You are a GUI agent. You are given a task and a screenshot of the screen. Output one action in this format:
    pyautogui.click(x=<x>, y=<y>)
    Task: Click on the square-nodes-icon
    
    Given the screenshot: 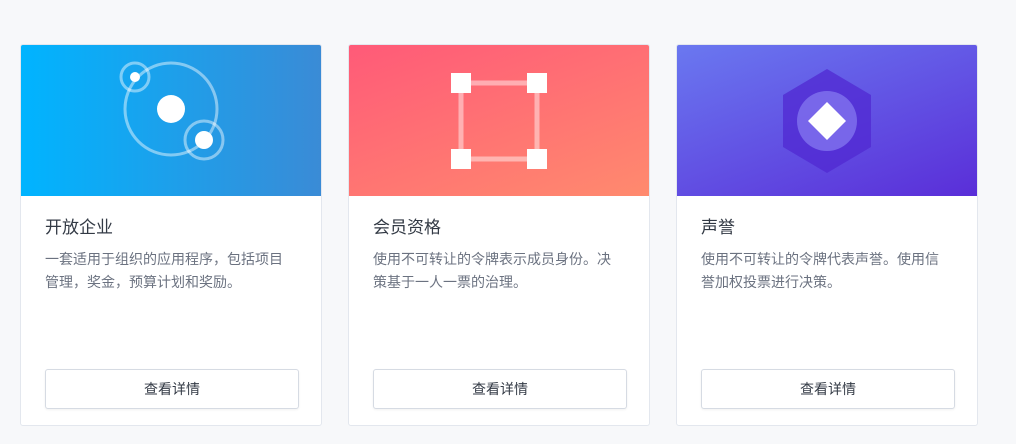 What is the action you would take?
    pyautogui.click(x=499, y=120)
    